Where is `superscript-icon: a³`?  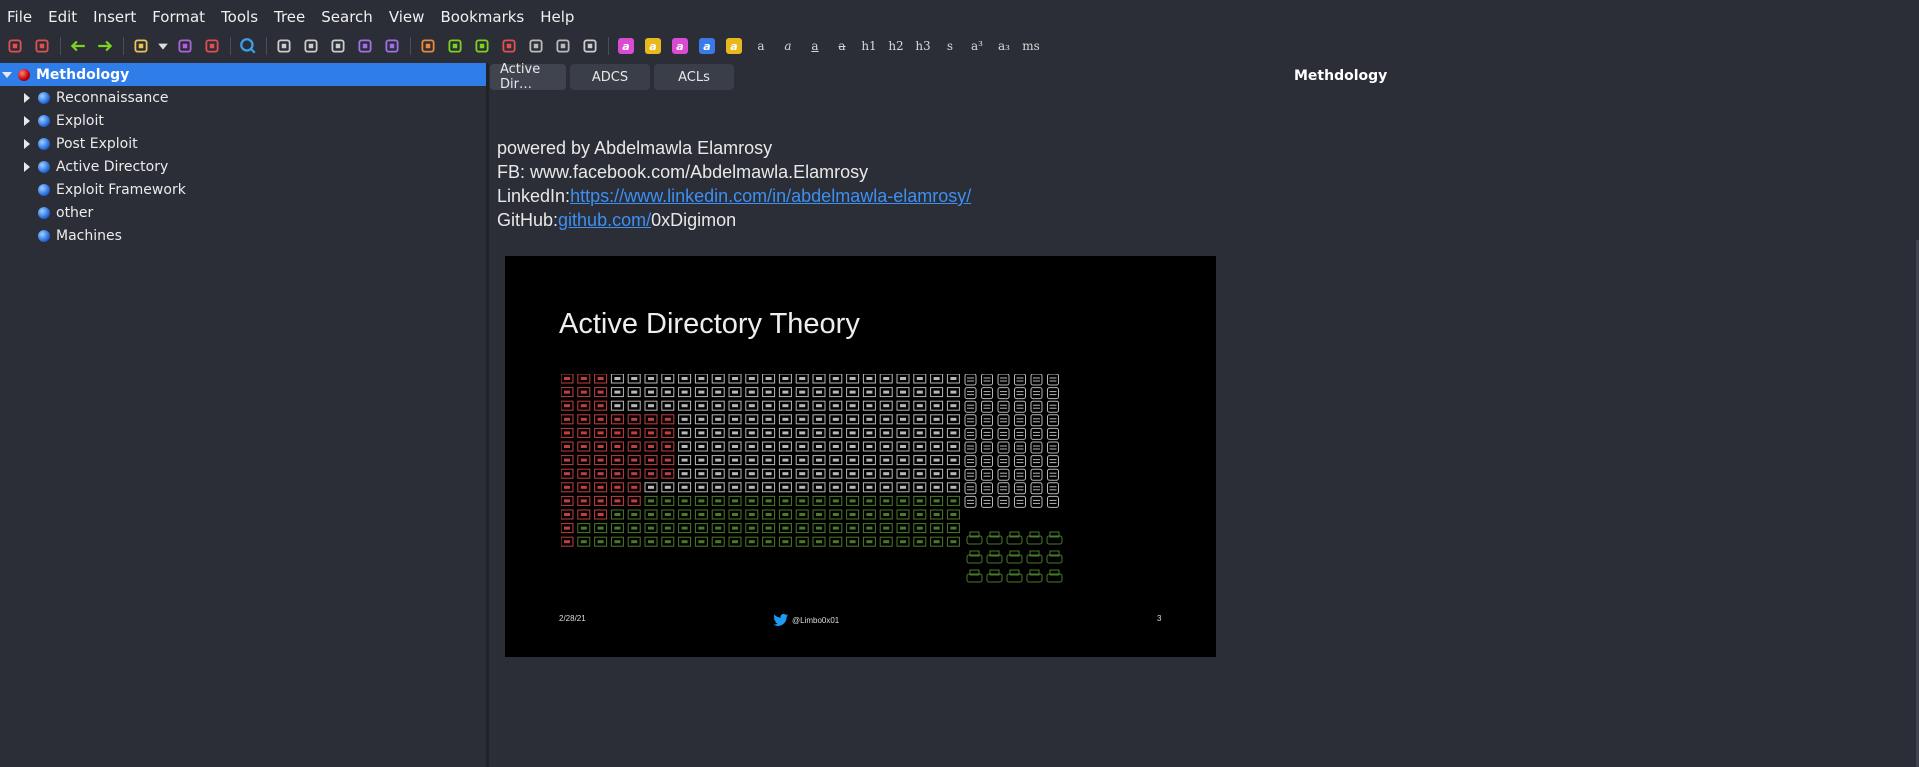
superscript-icon: a³ is located at coordinates (977, 46).